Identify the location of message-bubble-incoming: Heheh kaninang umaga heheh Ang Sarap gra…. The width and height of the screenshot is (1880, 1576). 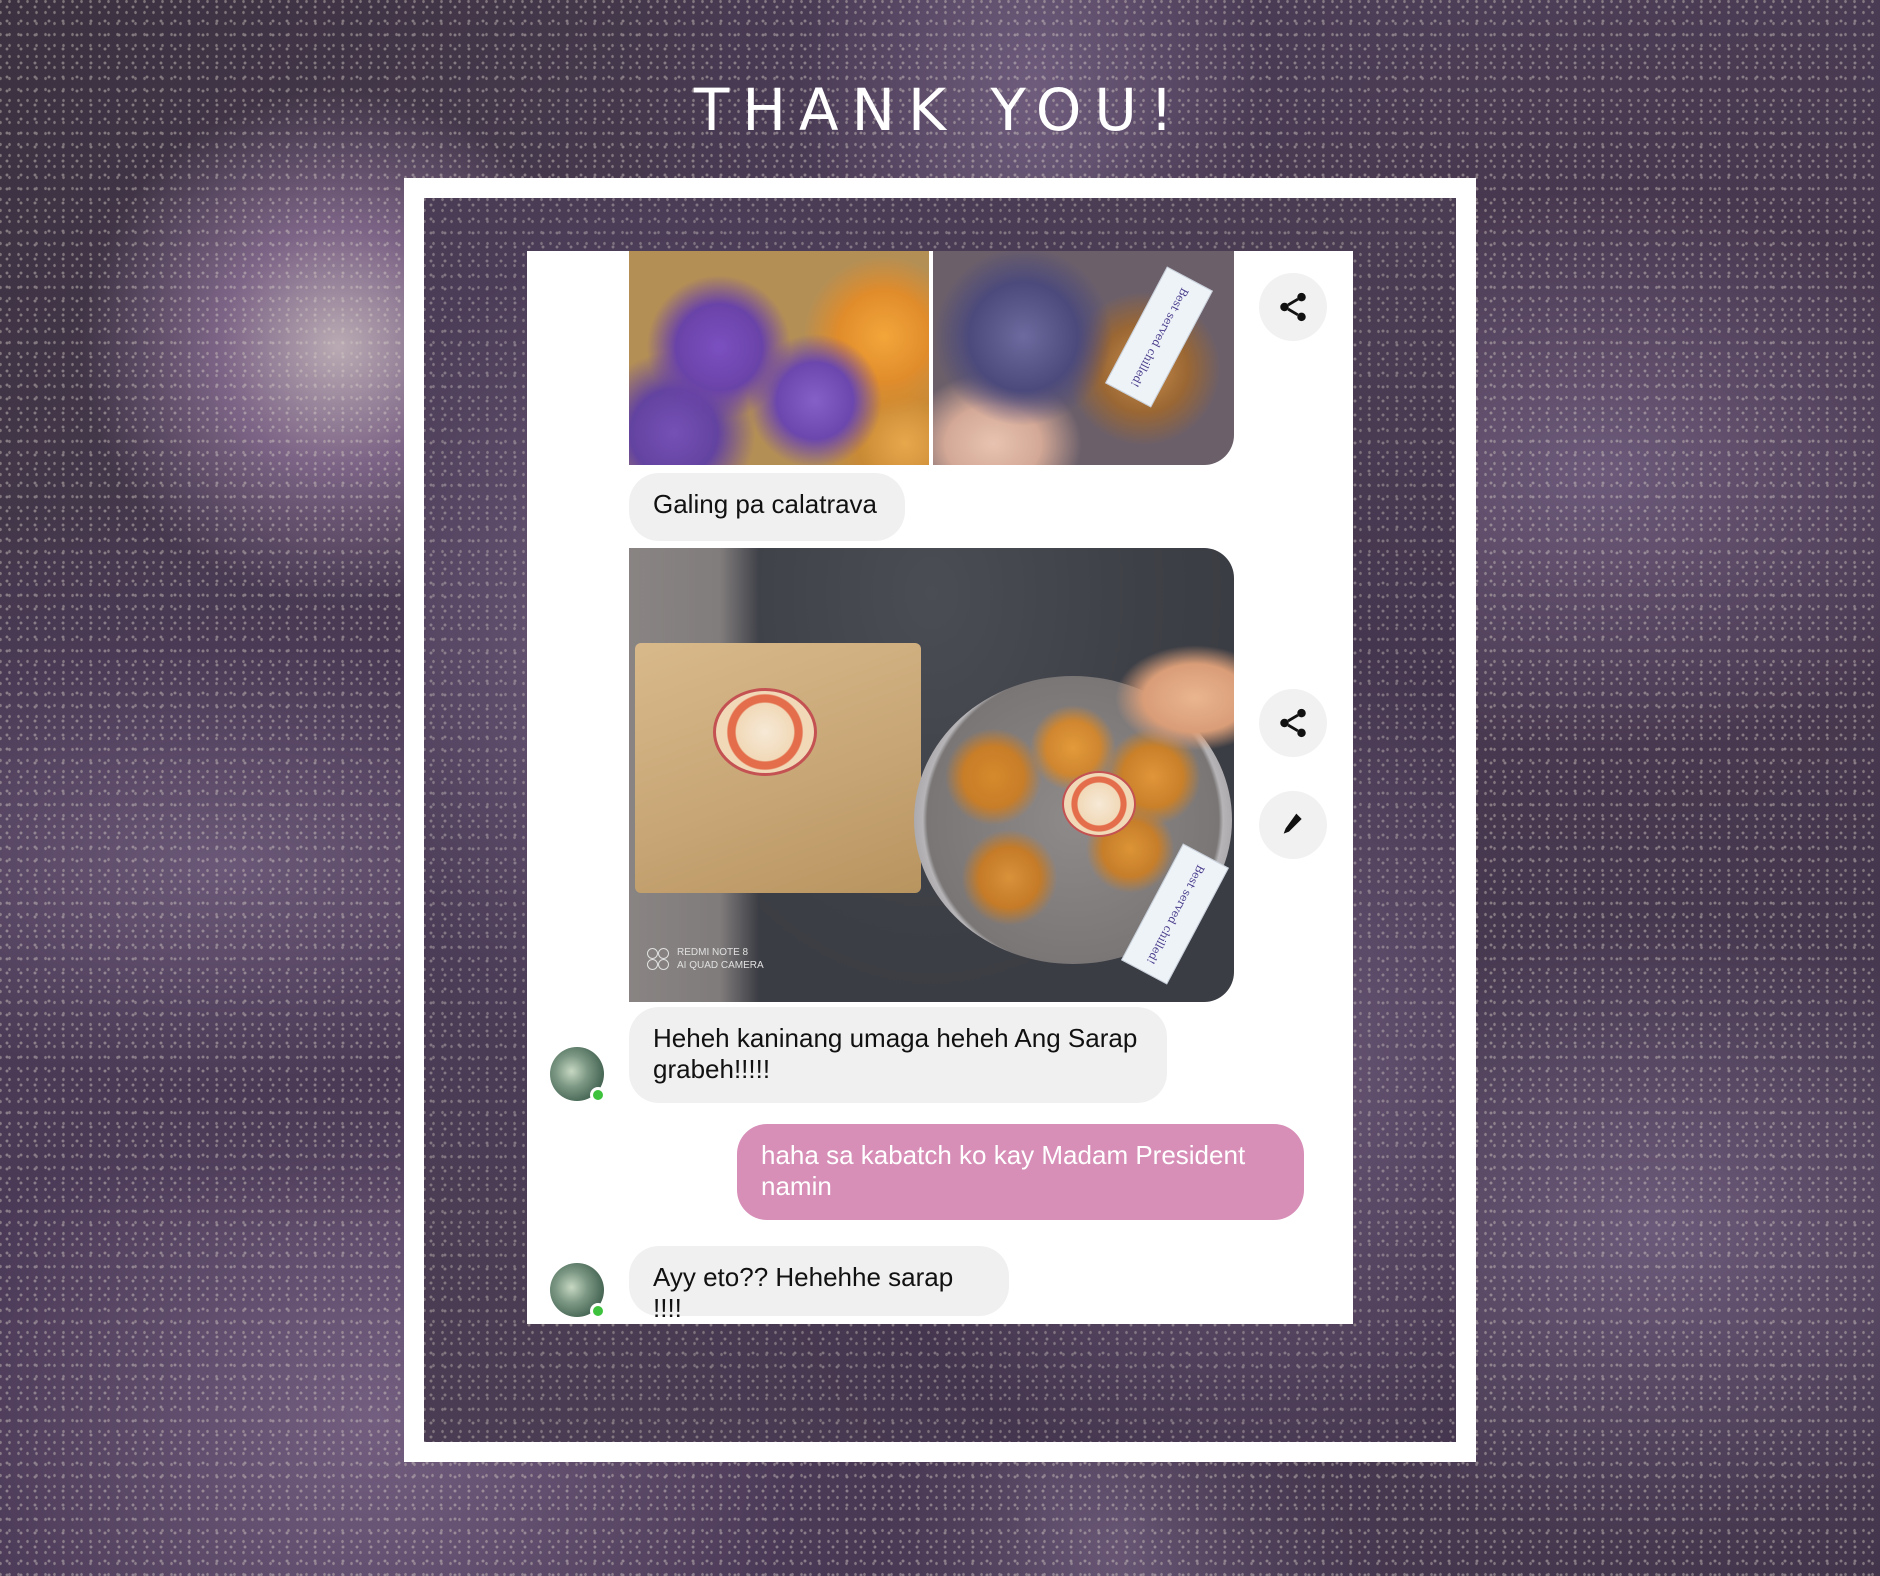
(898, 1055).